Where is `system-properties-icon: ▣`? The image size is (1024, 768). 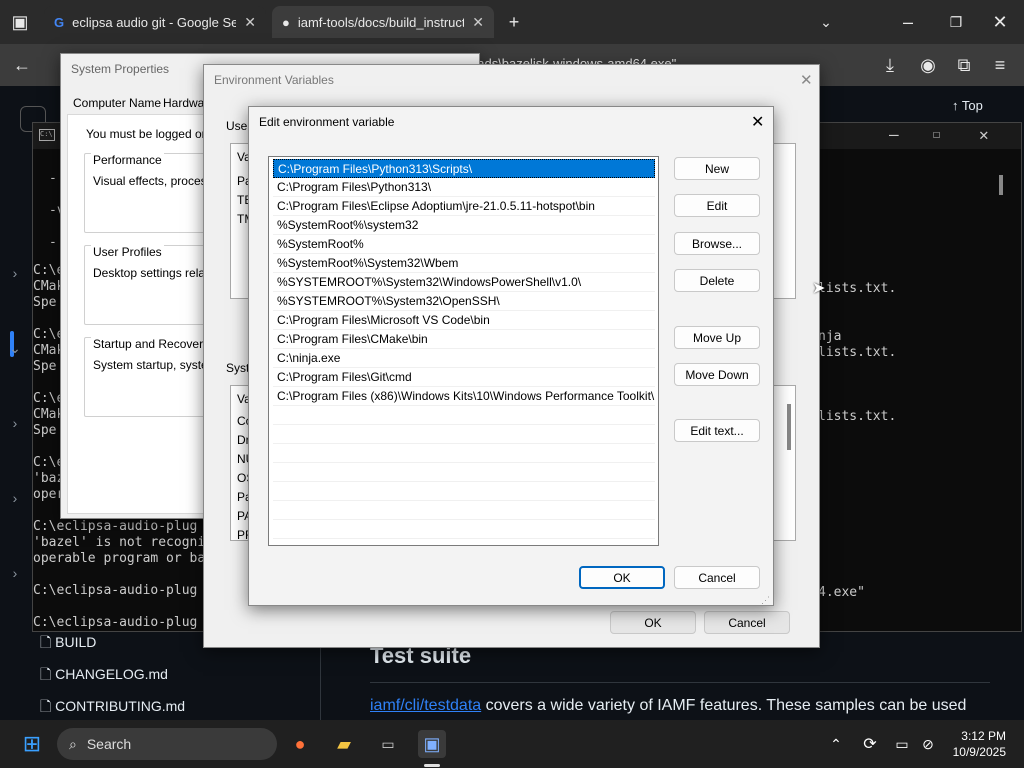 system-properties-icon: ▣ is located at coordinates (432, 744).